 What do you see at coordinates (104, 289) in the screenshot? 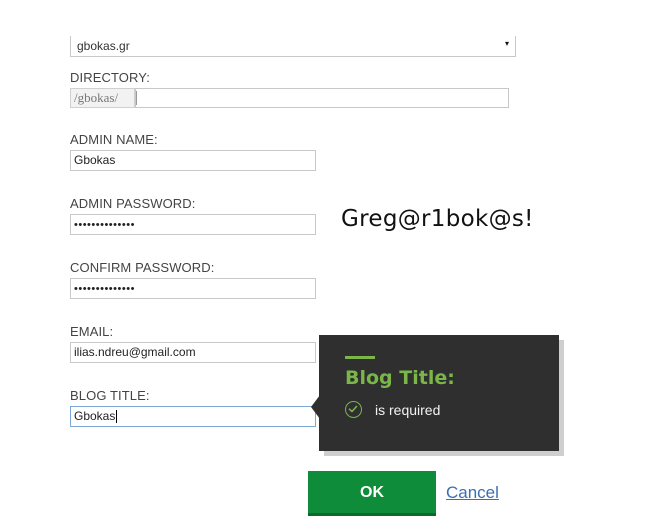
I see `confirm-password-value: ••••••••••••••` at bounding box center [104, 289].